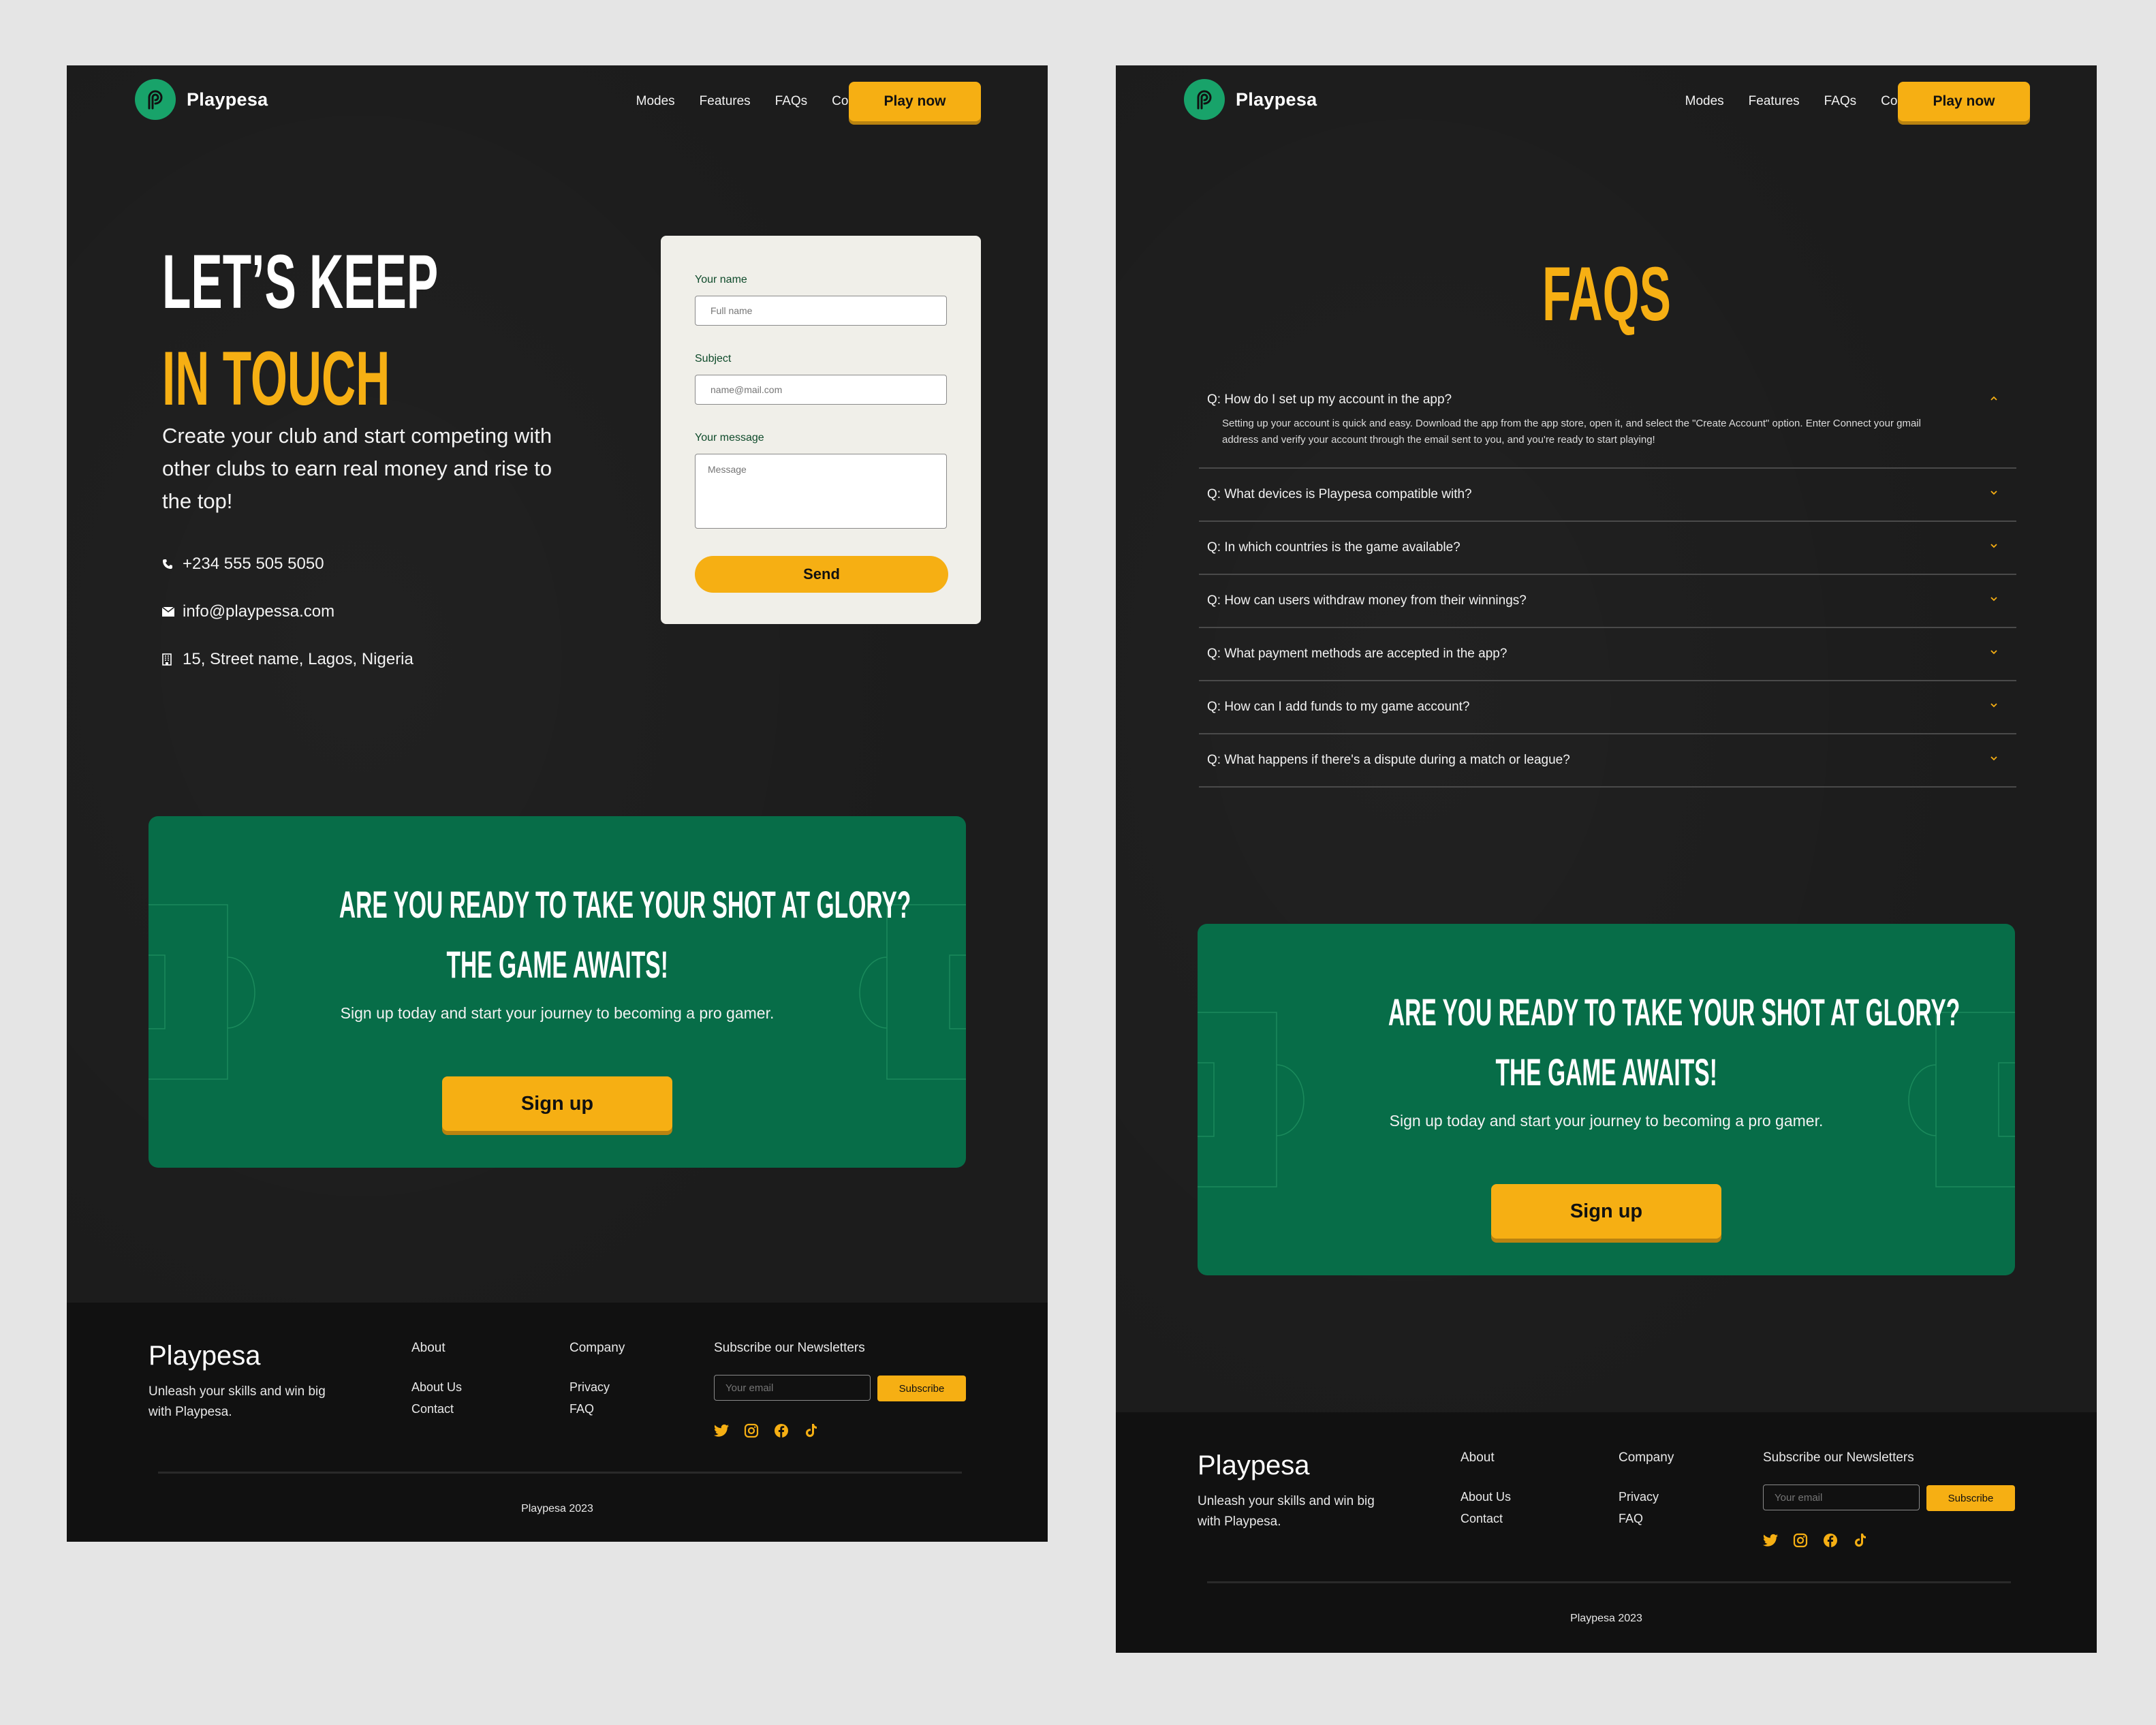 The image size is (2156, 1725). I want to click on message-label: Your message, so click(729, 438).